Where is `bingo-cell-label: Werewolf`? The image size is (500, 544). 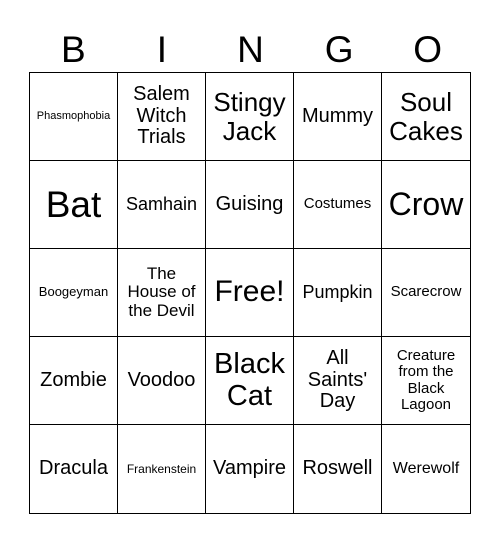 bingo-cell-label: Werewolf is located at coordinates (426, 469).